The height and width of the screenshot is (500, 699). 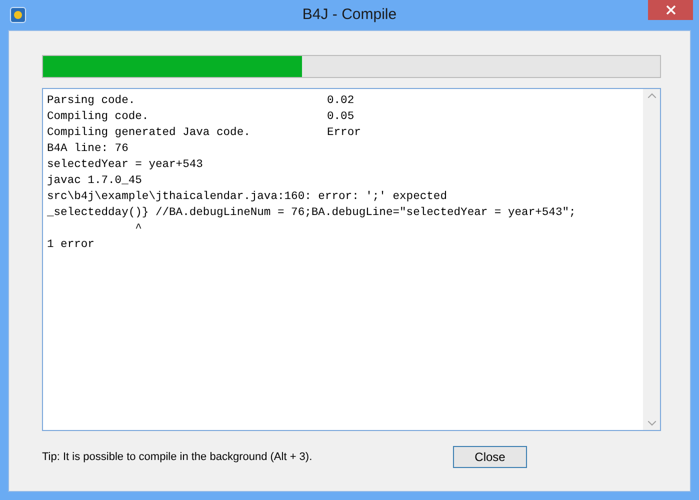 What do you see at coordinates (349, 14) in the screenshot?
I see `window-title: B4J - Compile` at bounding box center [349, 14].